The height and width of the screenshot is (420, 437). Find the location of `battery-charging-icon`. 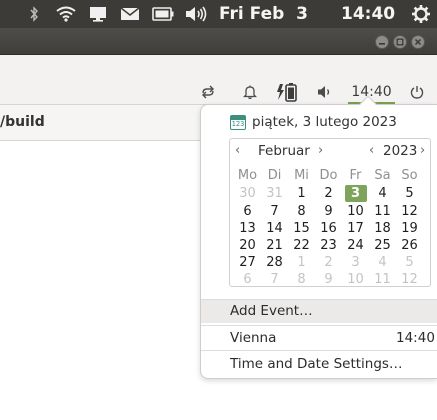

battery-charging-icon is located at coordinates (287, 92).